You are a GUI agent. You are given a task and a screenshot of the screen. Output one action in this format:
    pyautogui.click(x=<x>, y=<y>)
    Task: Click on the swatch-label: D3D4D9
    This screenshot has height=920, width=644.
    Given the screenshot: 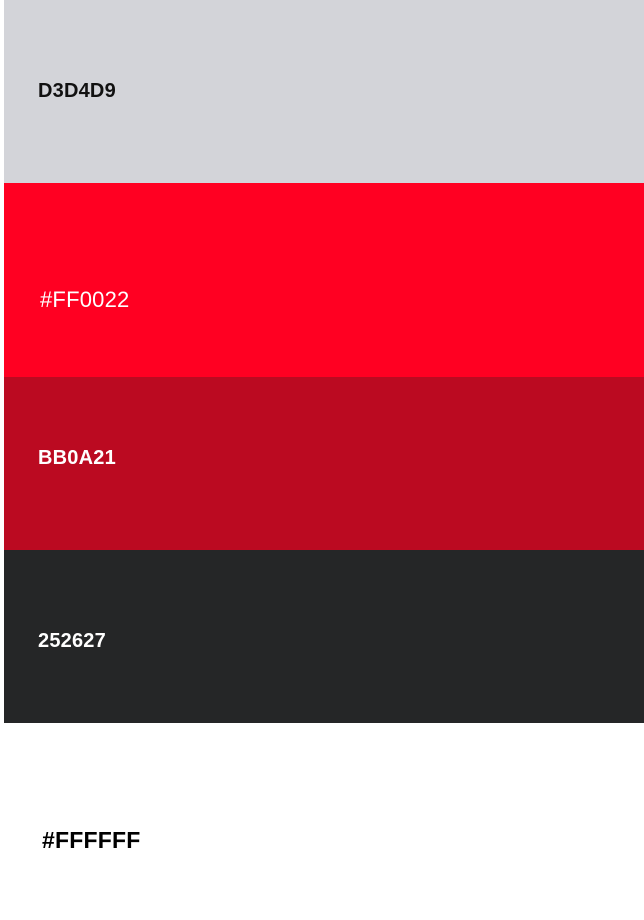 What is the action you would take?
    pyautogui.click(x=77, y=91)
    